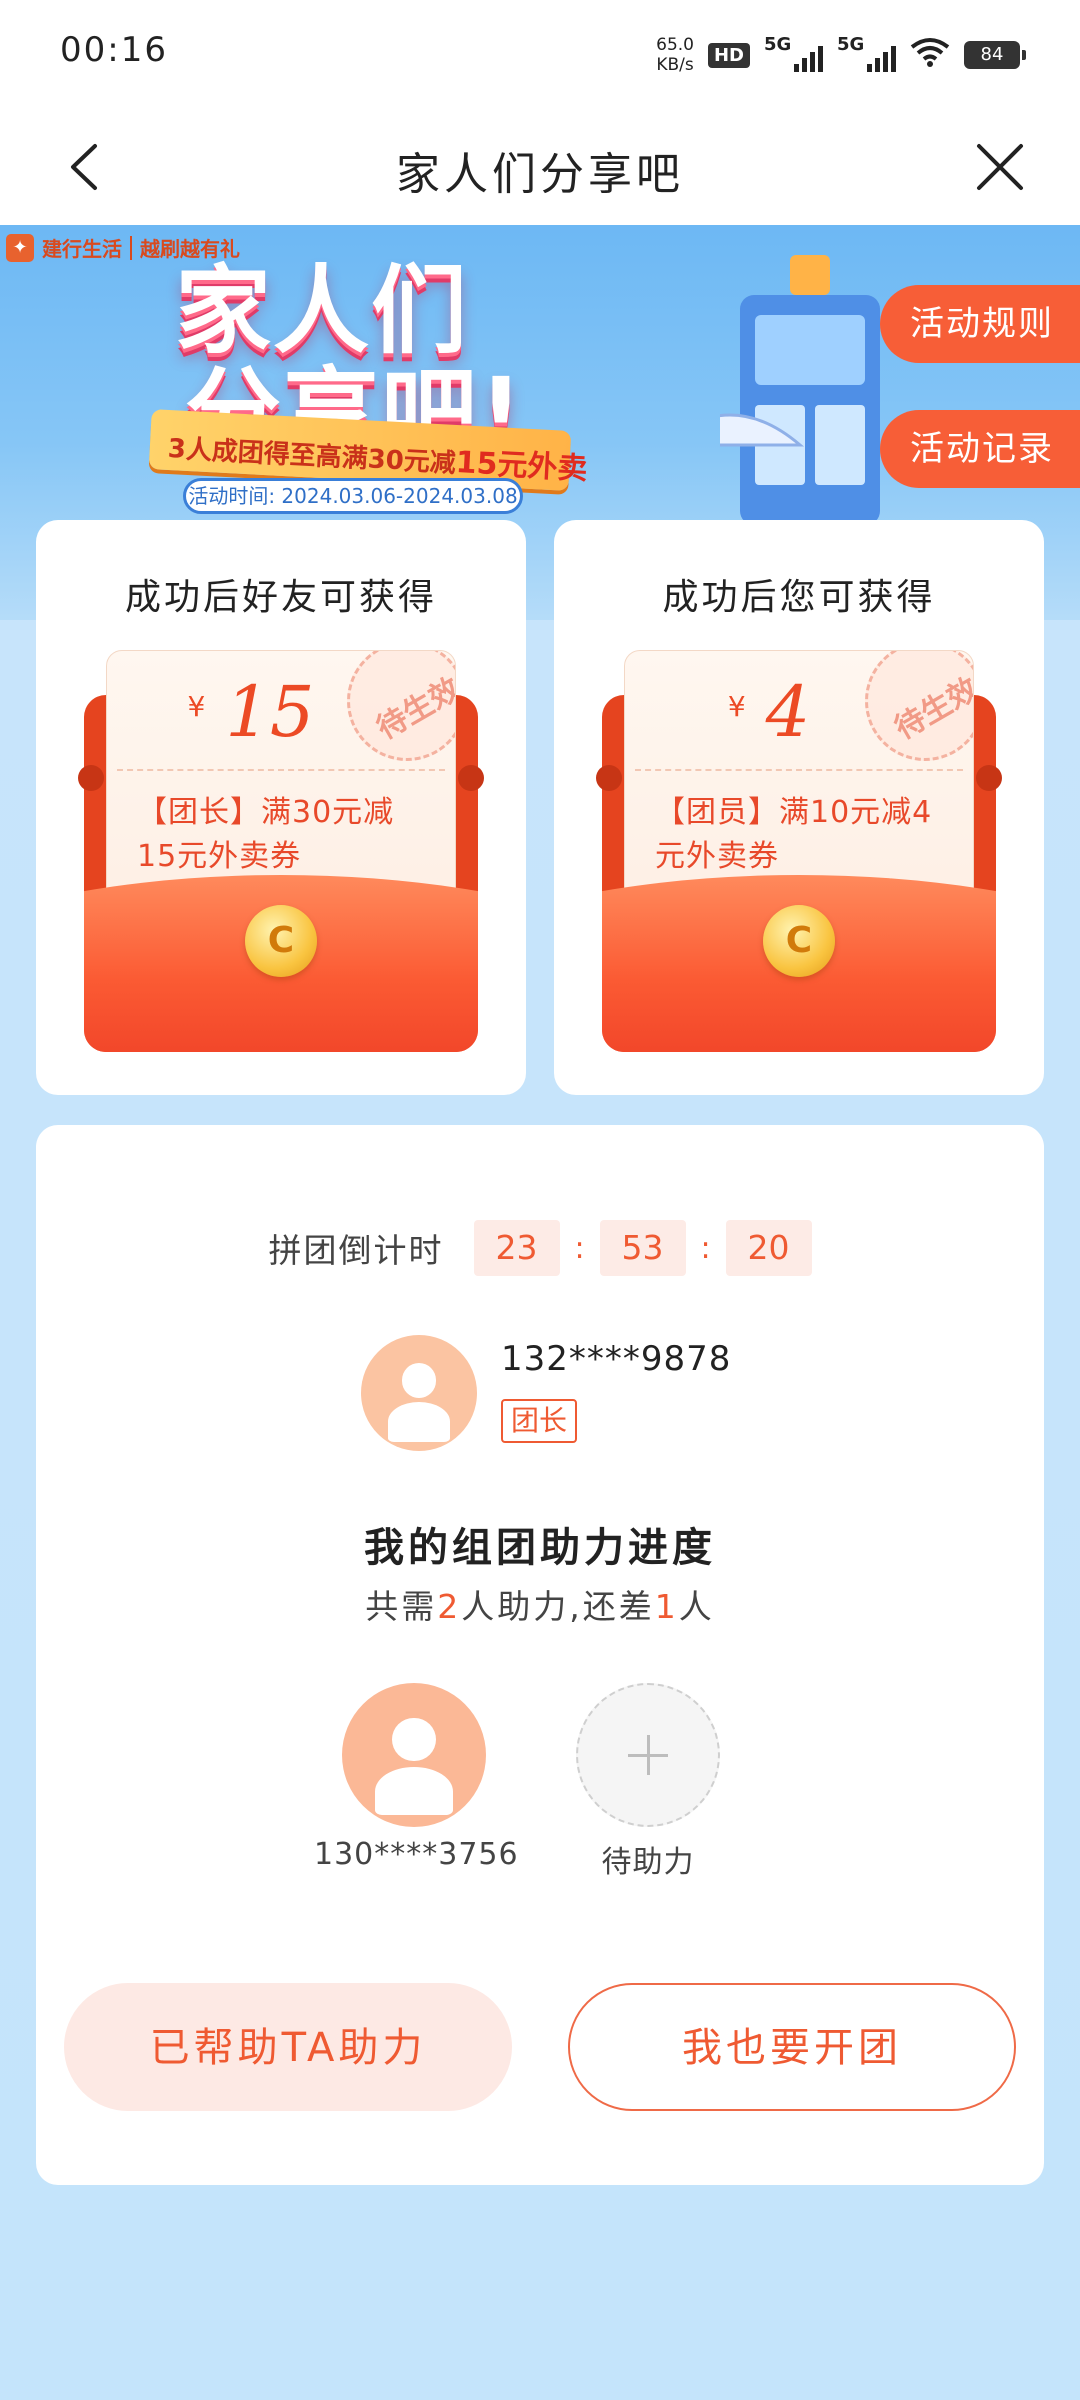 The height and width of the screenshot is (2400, 1080). Describe the element at coordinates (792, 2047) in the screenshot. I see `start-group-button: 我也要开团` at that location.